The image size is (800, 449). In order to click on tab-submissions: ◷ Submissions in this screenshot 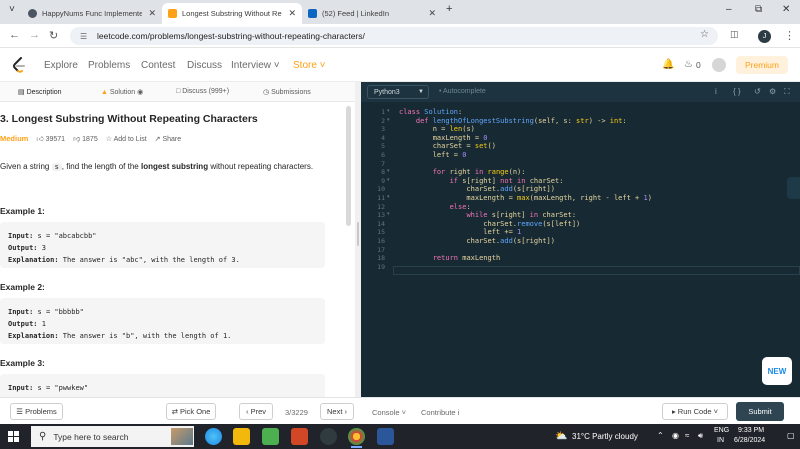, I will do `click(287, 92)`.